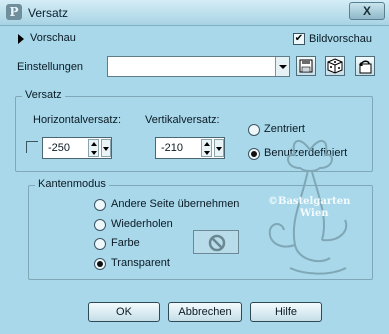 This screenshot has height=334, width=389. What do you see at coordinates (140, 263) in the screenshot?
I see `edge-transparent-label: Transparent` at bounding box center [140, 263].